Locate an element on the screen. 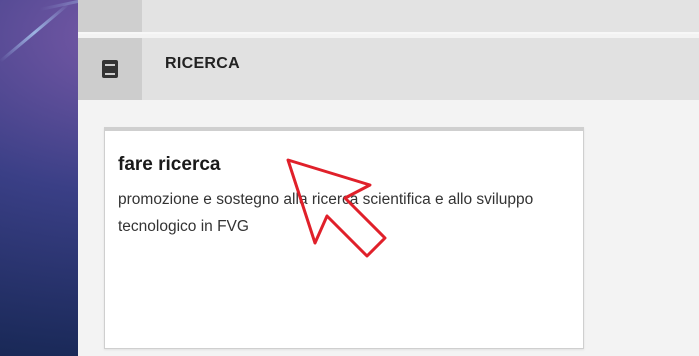 This screenshot has width=699, height=356. section-icon-box is located at coordinates (110, 69).